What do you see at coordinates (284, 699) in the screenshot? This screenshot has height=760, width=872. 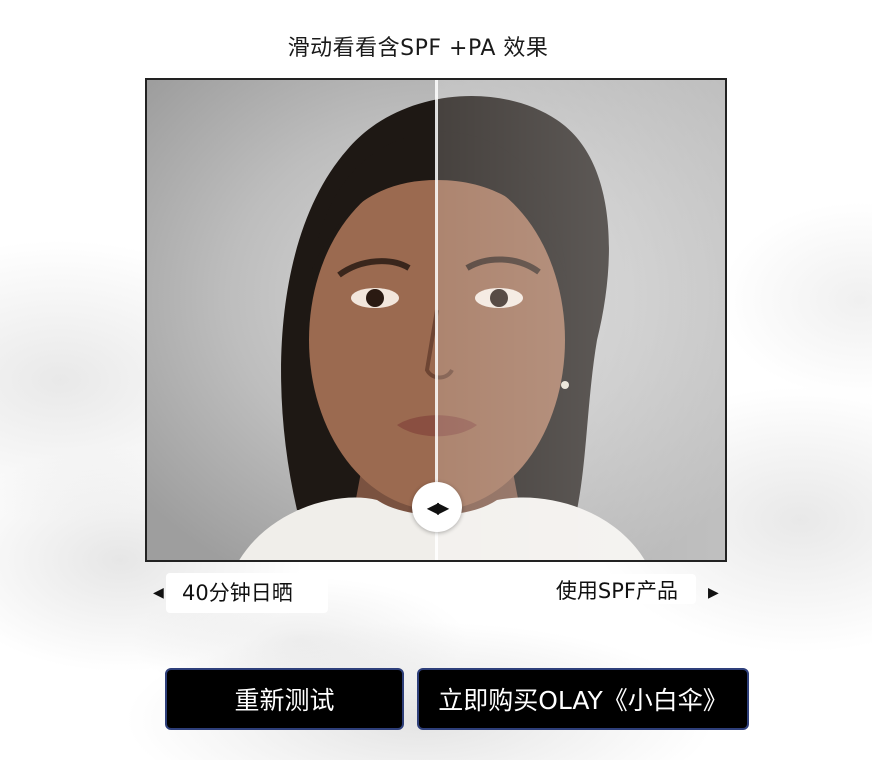 I see `retest-button: 重新测试` at bounding box center [284, 699].